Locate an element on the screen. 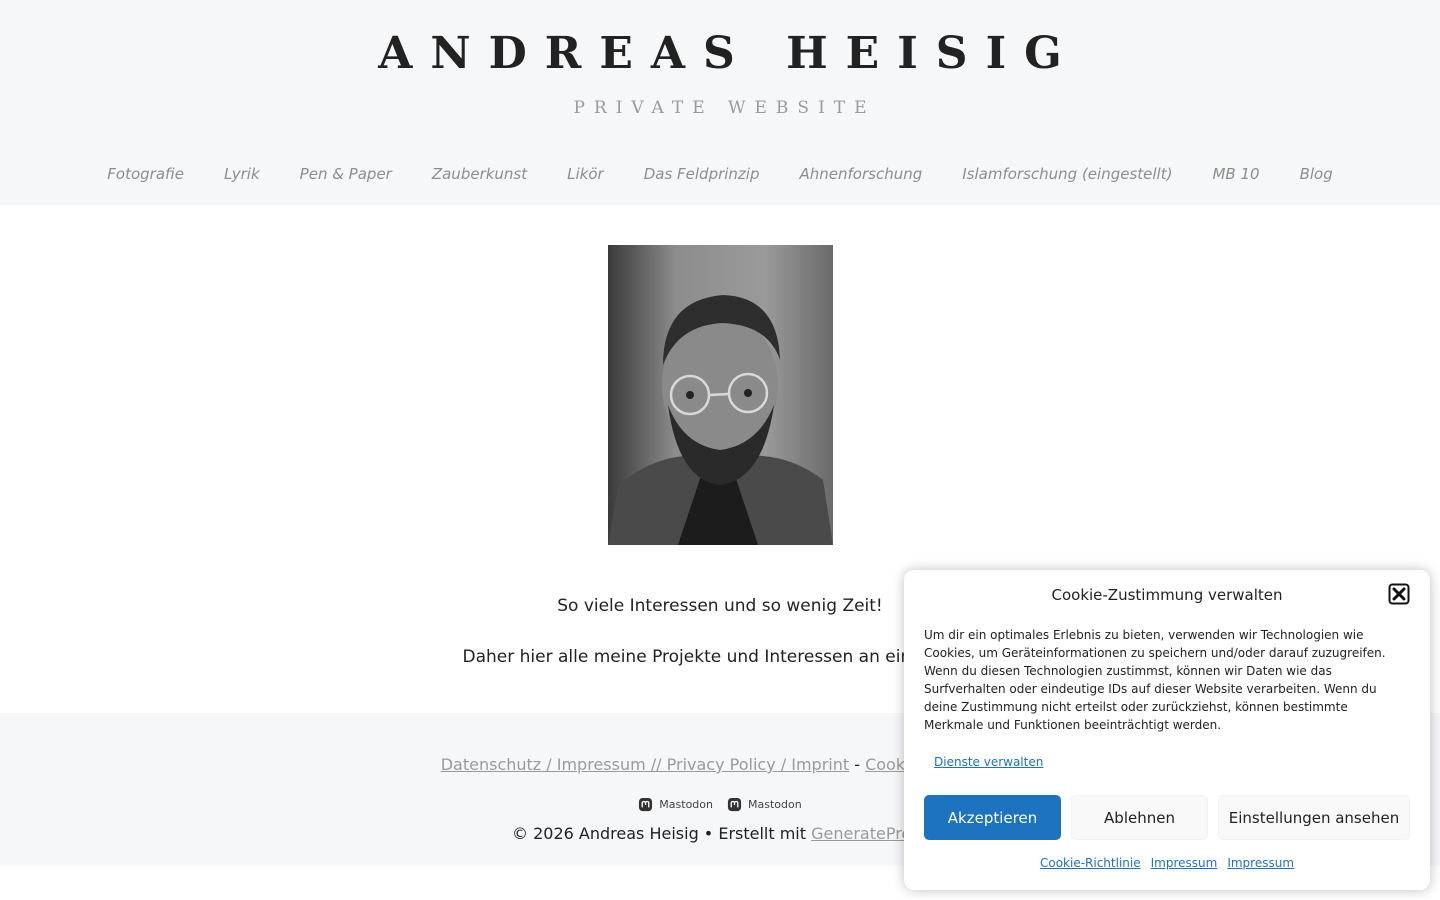 The image size is (1440, 900). nav-item-feldprinzip: Das Feldprinzip is located at coordinates (702, 175).